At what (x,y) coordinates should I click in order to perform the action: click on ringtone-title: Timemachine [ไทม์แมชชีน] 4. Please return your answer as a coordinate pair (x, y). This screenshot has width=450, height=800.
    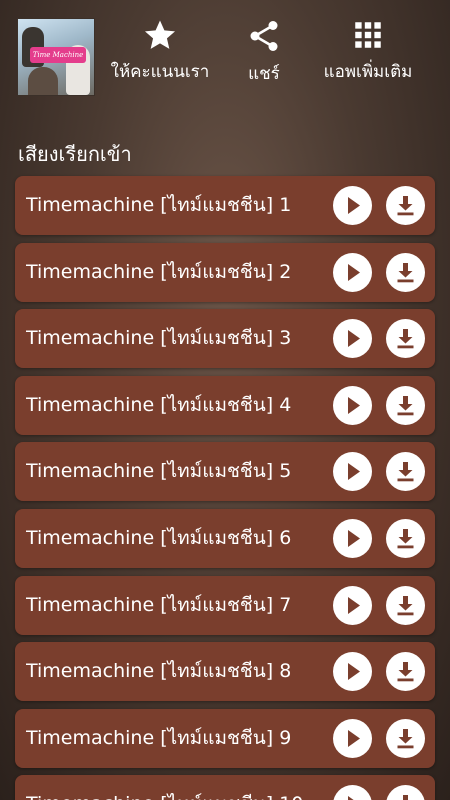
    Looking at the image, I should click on (159, 405).